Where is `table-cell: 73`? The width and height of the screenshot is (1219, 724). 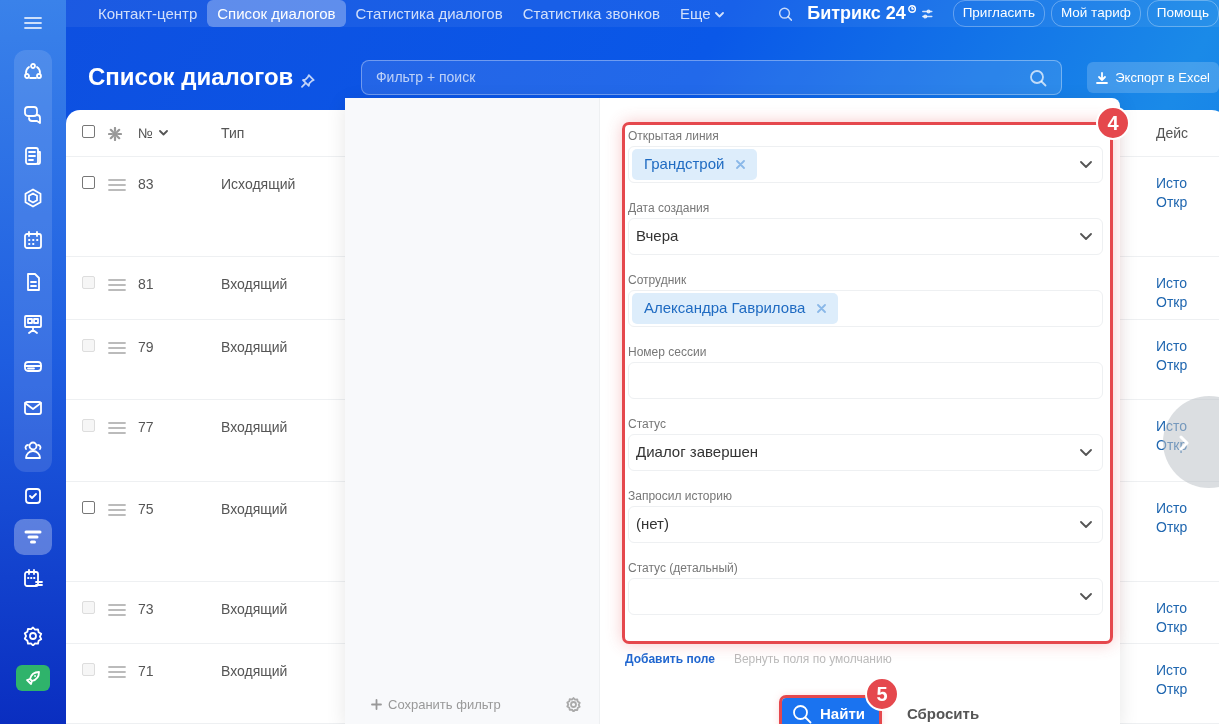
table-cell: 73 is located at coordinates (146, 609).